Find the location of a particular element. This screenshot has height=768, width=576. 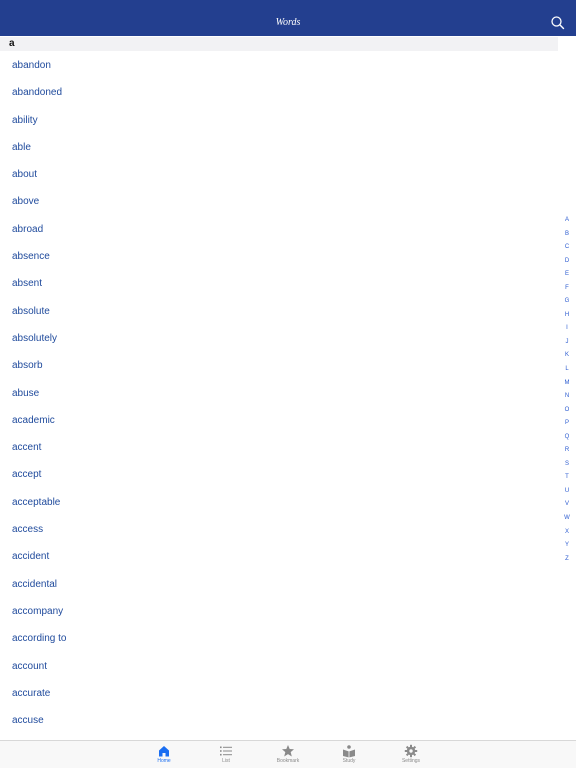

list-item: abroad is located at coordinates (277, 230).